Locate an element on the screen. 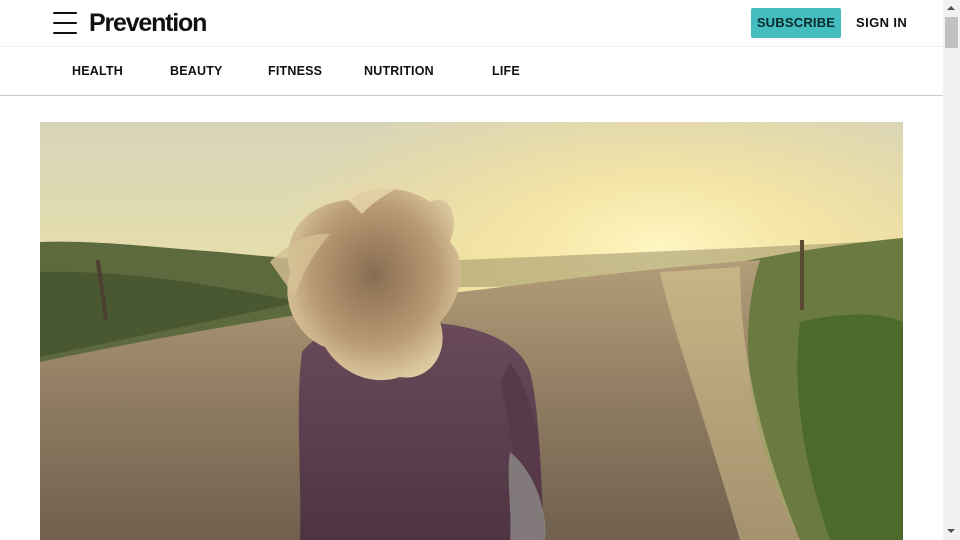 The width and height of the screenshot is (960, 540). scroll-up-button is located at coordinates (951, 8).